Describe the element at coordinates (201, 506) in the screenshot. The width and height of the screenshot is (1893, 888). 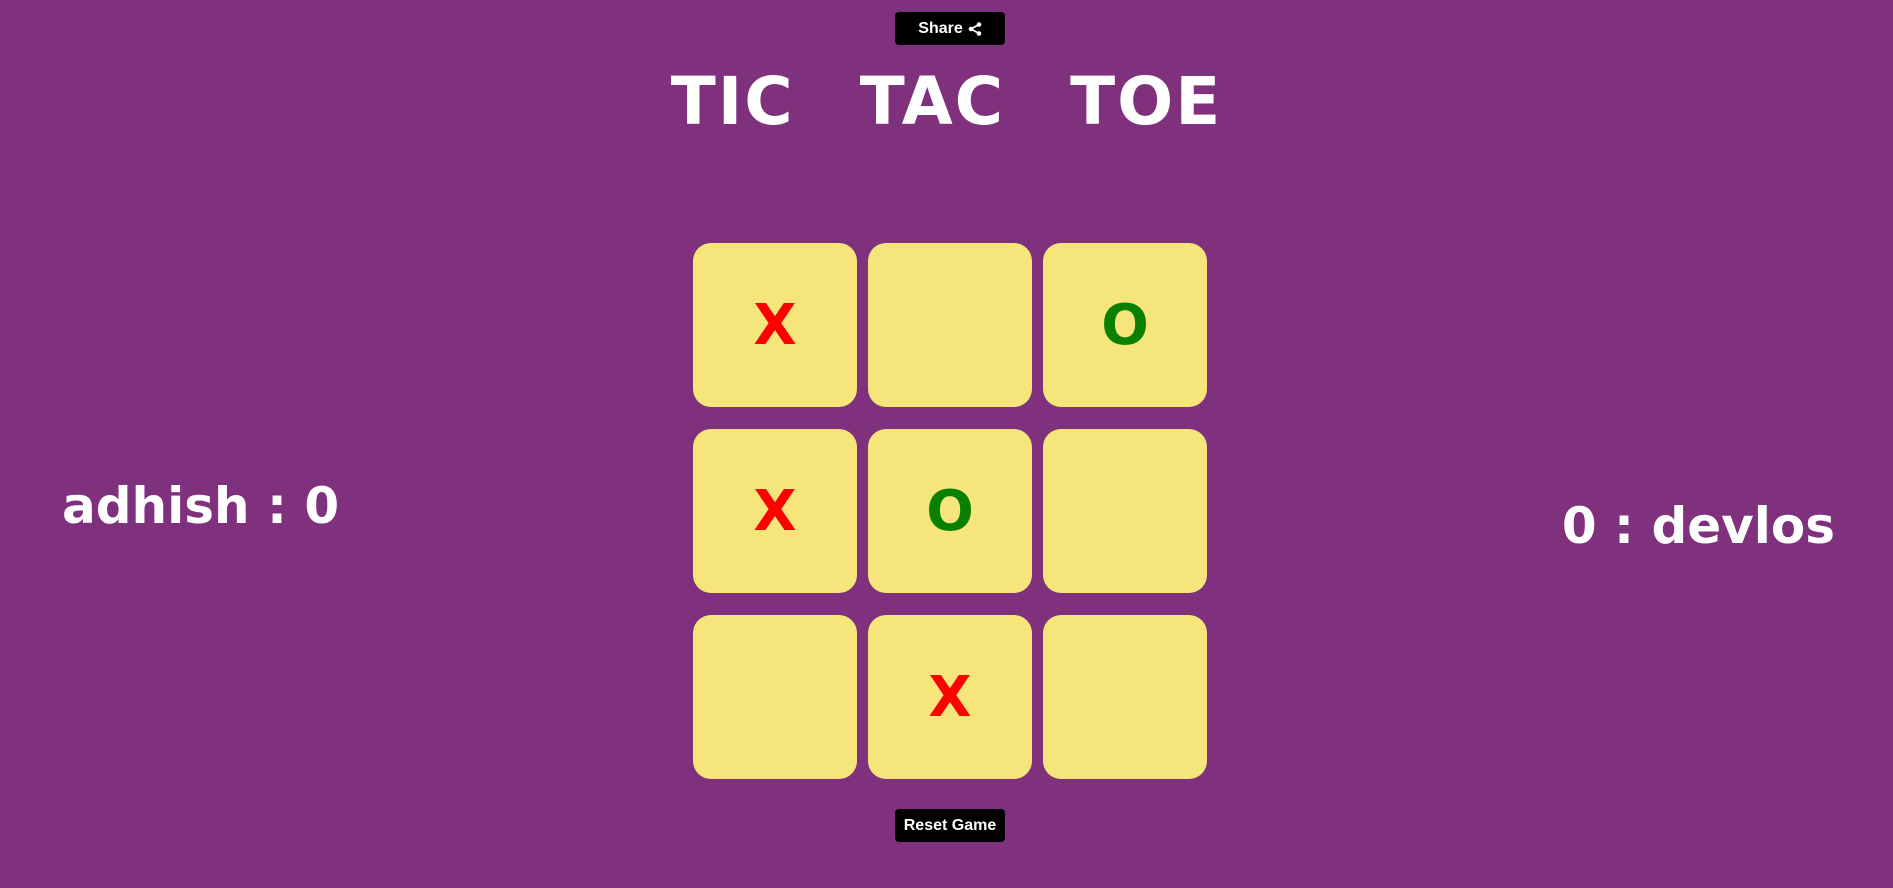
I see `player-one-score: adhish : 0` at that location.